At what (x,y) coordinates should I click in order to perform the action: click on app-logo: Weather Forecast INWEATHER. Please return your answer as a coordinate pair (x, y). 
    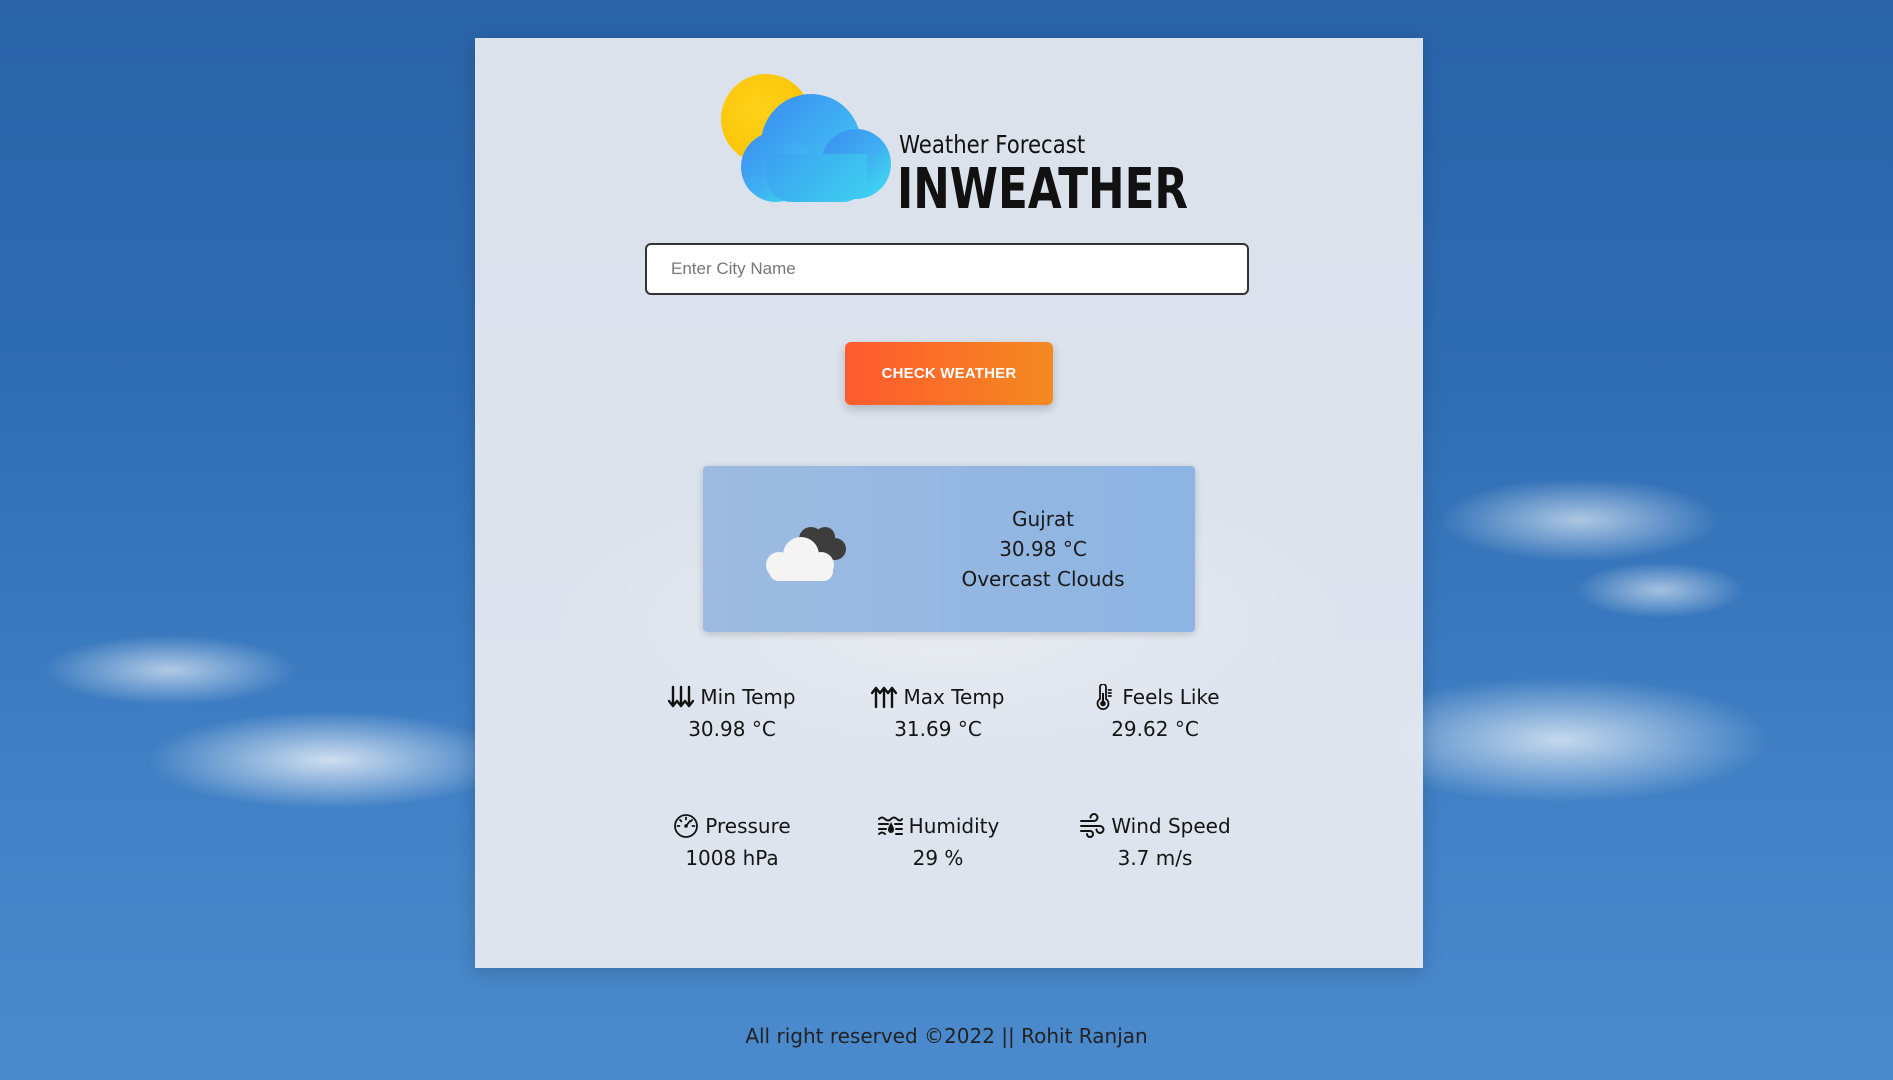
    Looking at the image, I should click on (954, 146).